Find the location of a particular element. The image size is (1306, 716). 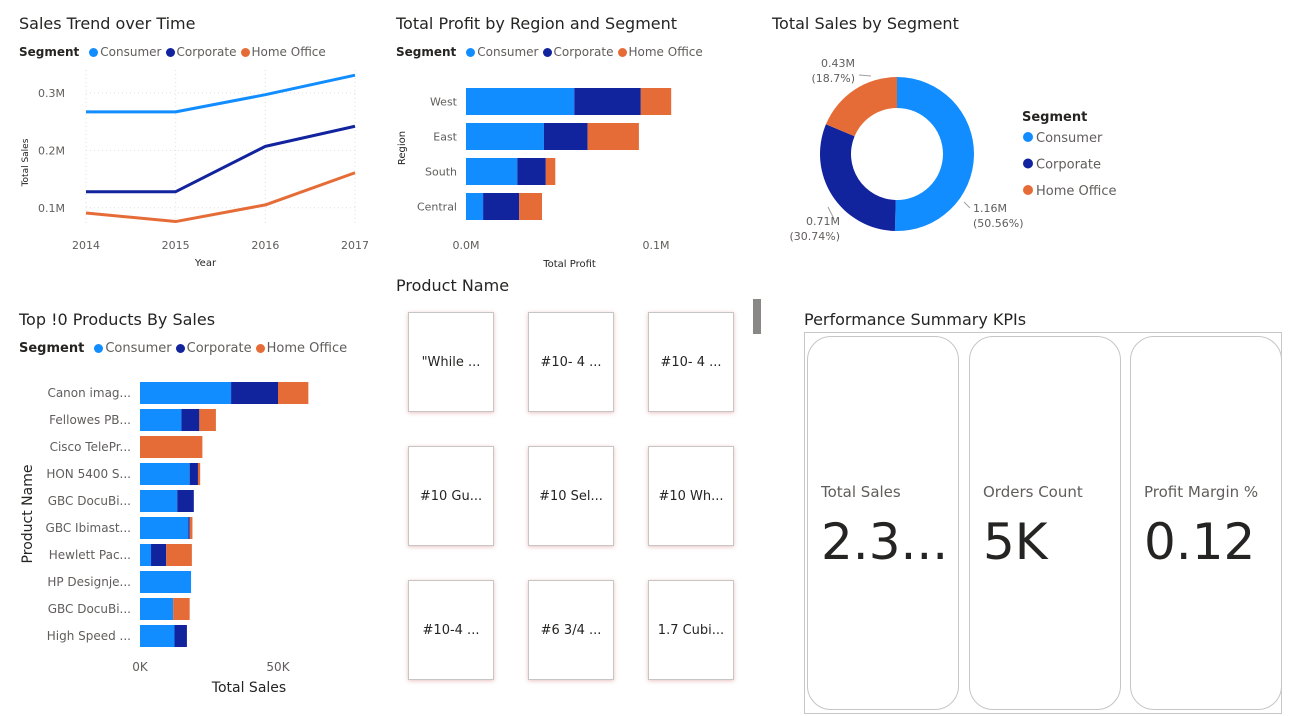

x-tick-label: 0K is located at coordinates (140, 667).